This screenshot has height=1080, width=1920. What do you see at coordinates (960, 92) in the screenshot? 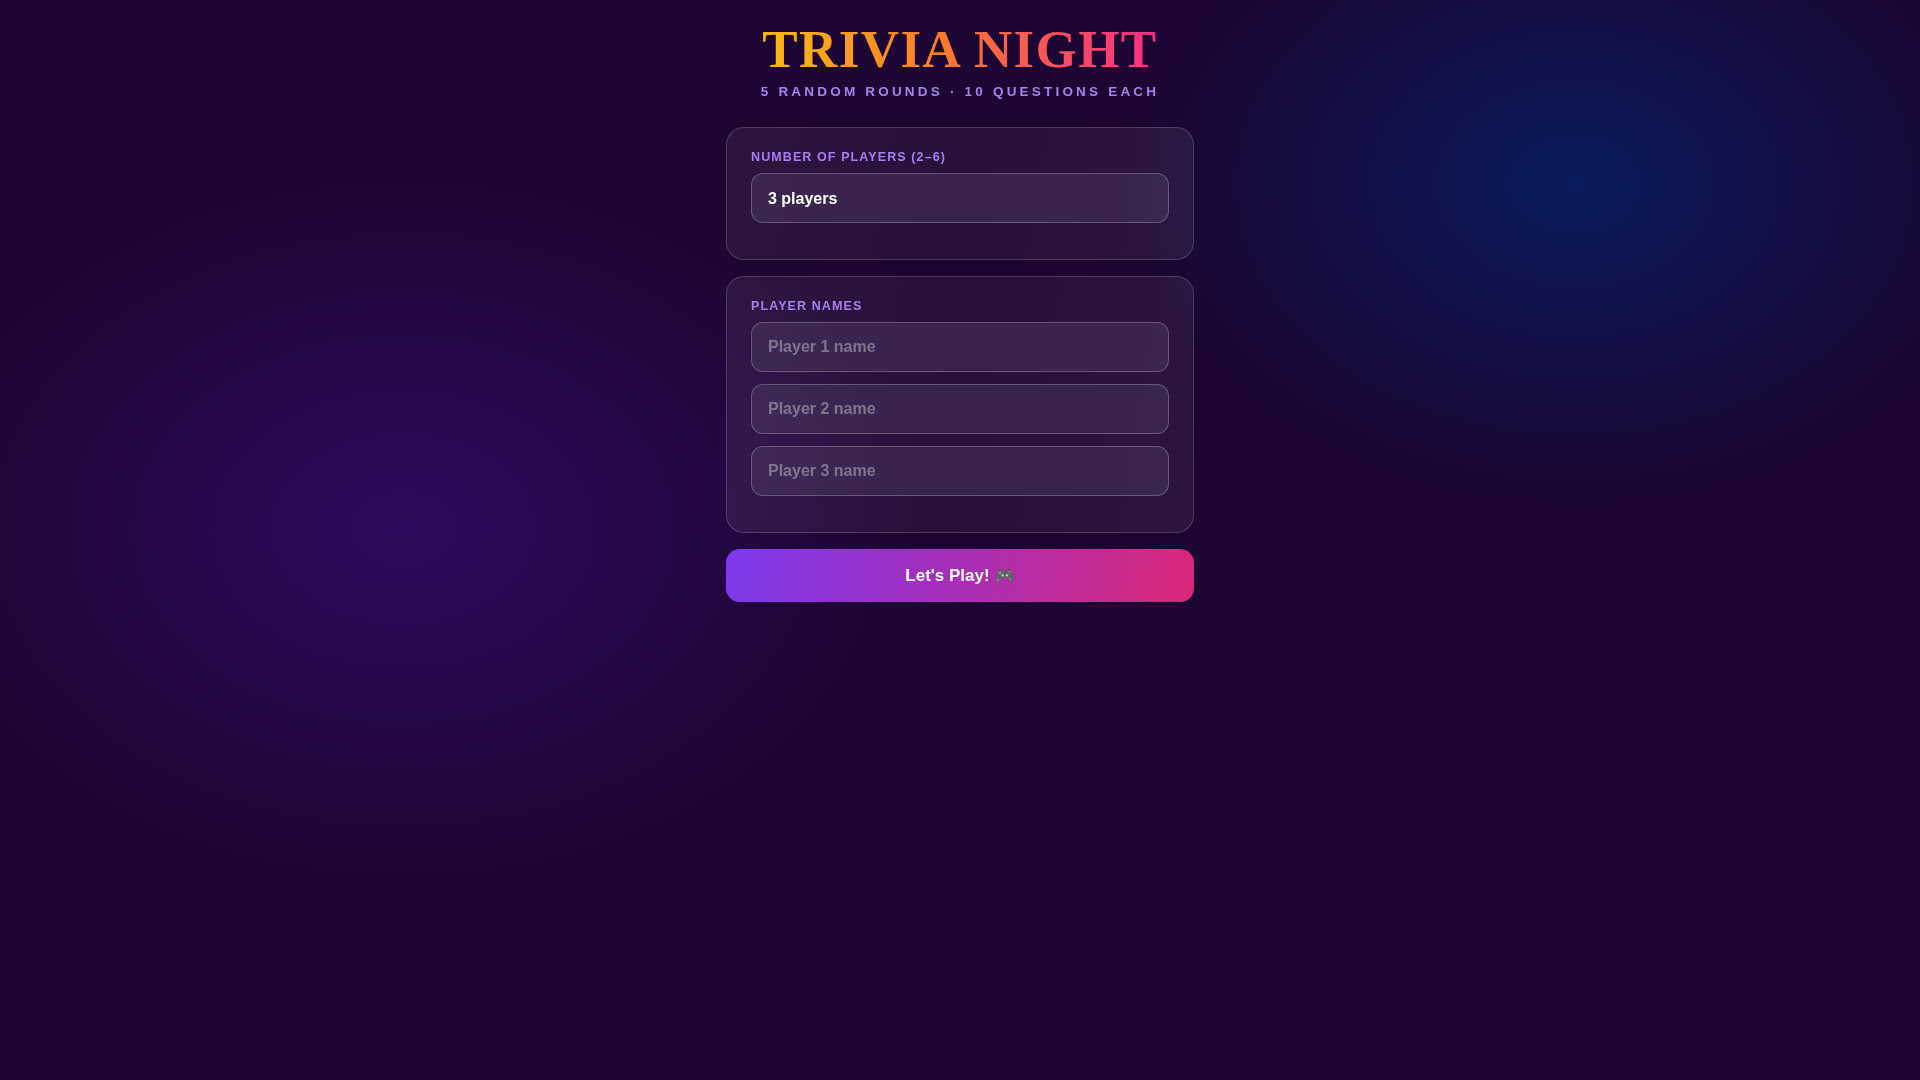
I see `page-subtitle: 5 RANDOM ROUNDS · 10 QUESTIONS EACH` at bounding box center [960, 92].